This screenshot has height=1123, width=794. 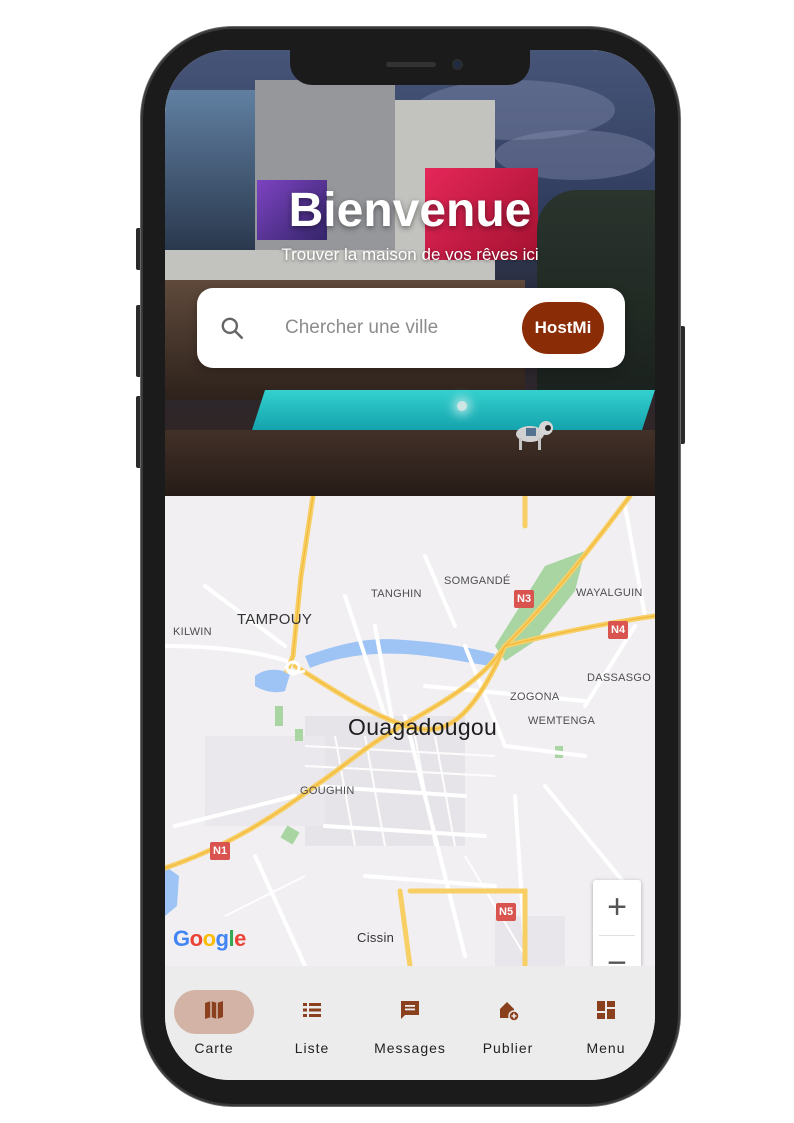 I want to click on nav-item-publier: Publier, so click(x=508, y=1024).